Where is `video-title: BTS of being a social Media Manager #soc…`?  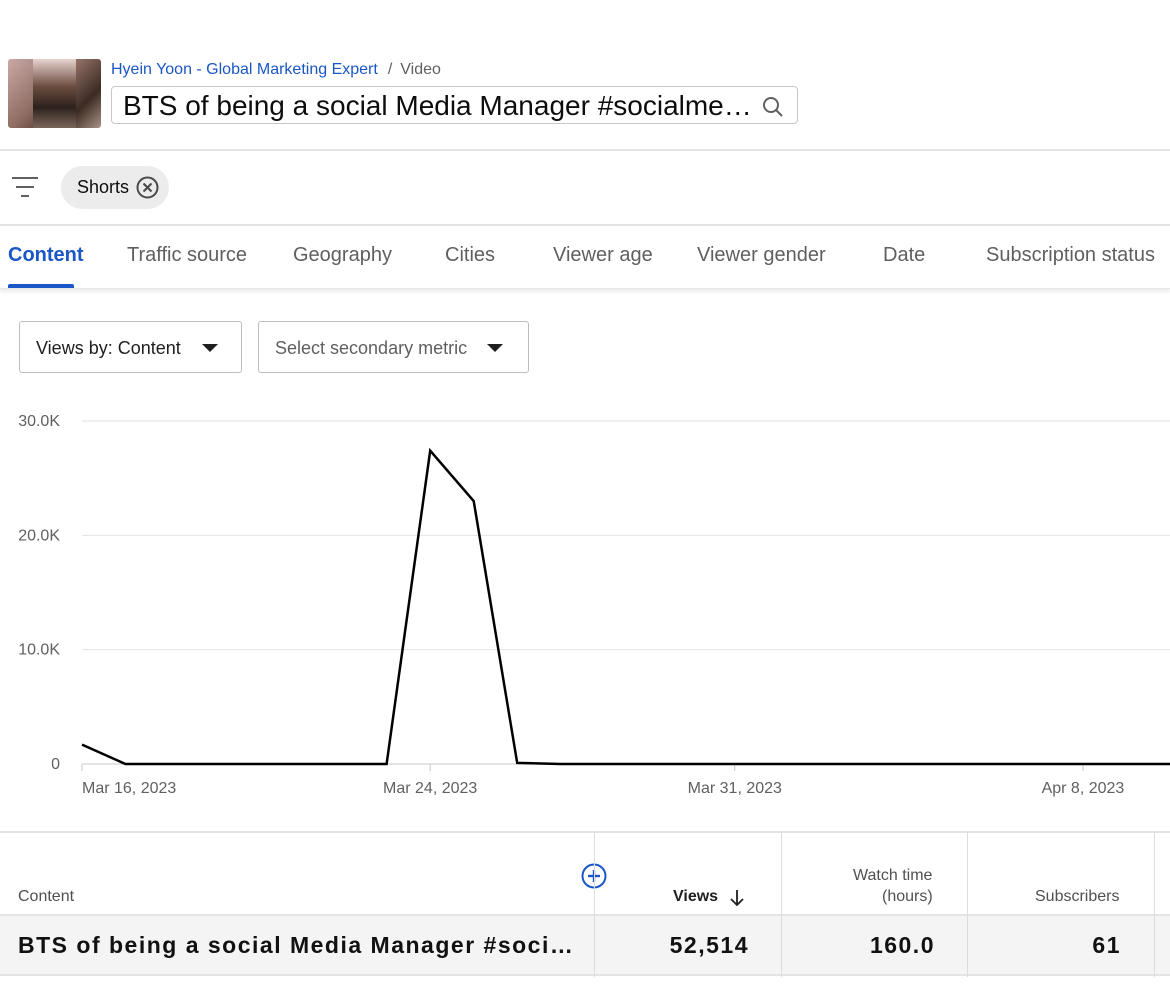
video-title: BTS of being a social Media Manager #soc… is located at coordinates (438, 105).